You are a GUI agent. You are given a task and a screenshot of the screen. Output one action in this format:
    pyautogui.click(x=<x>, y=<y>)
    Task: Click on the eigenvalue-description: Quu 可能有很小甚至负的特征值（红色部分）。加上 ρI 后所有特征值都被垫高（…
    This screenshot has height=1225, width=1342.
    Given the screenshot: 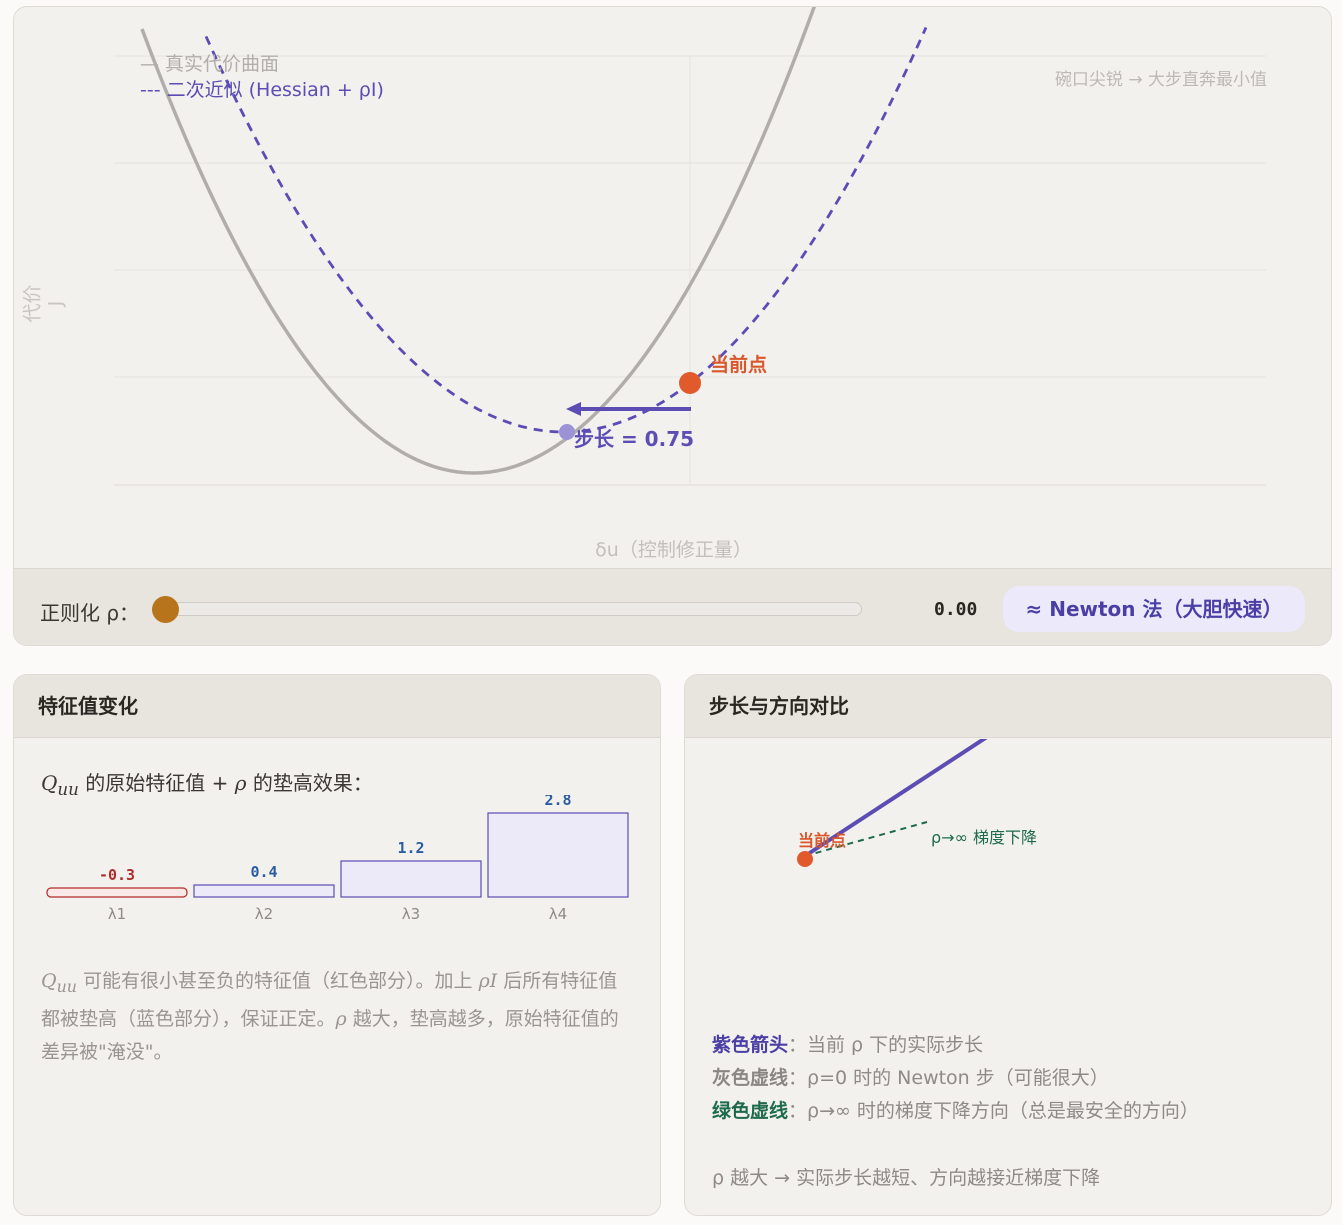 What is the action you would take?
    pyautogui.click(x=336, y=1017)
    